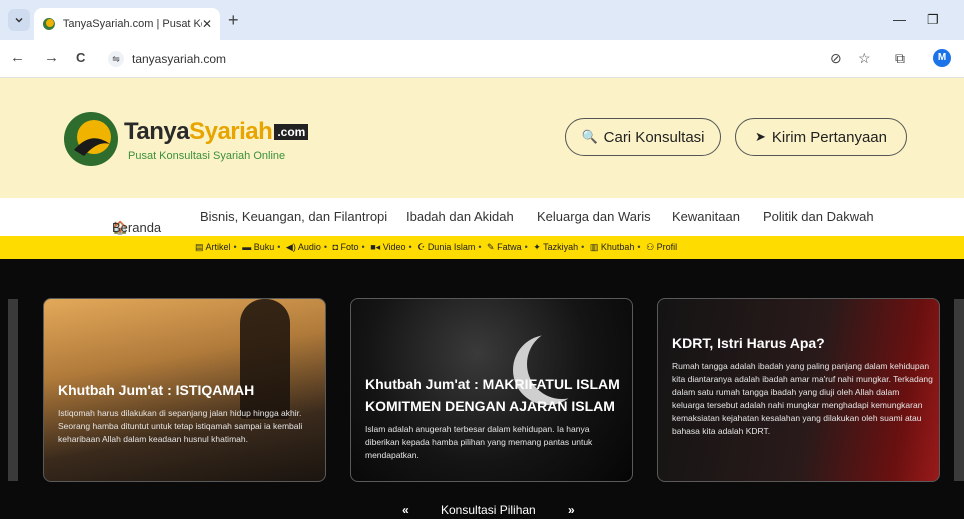 The width and height of the screenshot is (964, 519). I want to click on logo-text-syariah: Syariah, so click(231, 131).